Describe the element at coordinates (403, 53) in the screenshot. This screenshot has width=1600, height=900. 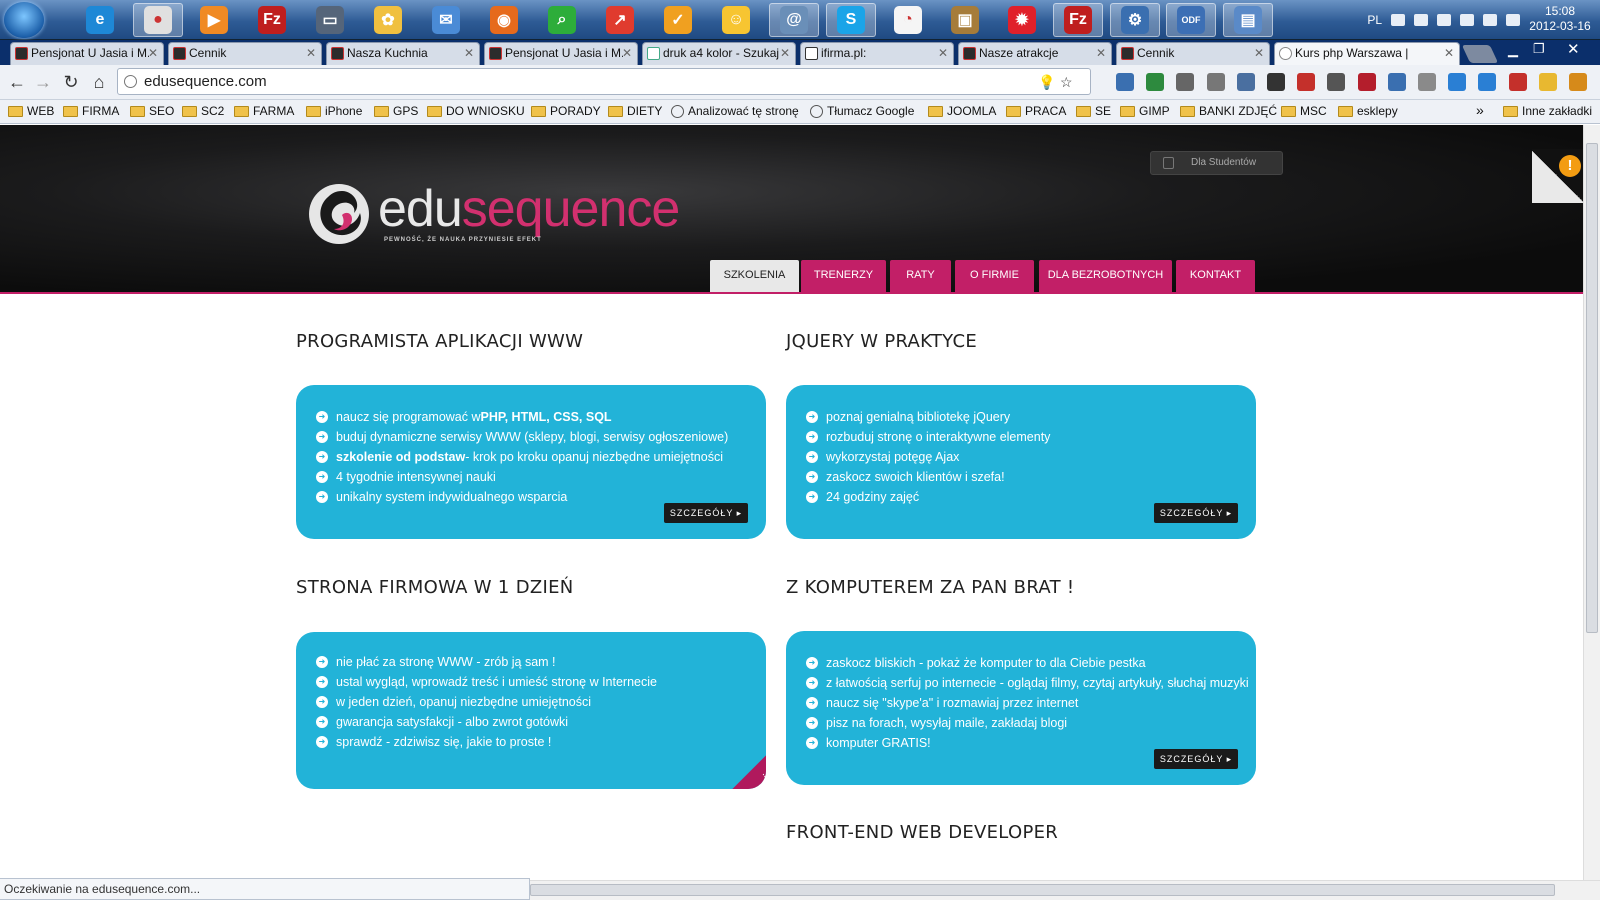
I see `browser-tab: Nasza Kuchnia ✕` at that location.